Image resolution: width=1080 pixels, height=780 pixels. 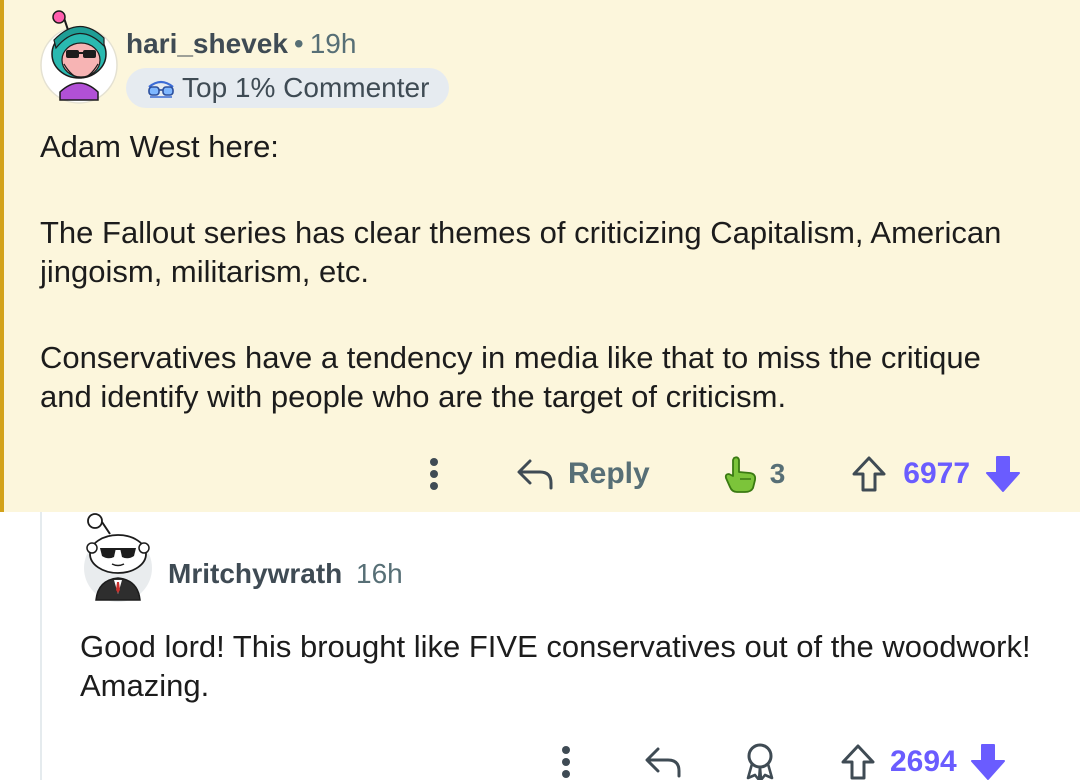 What do you see at coordinates (740, 474) in the screenshot?
I see `award-hand-icon` at bounding box center [740, 474].